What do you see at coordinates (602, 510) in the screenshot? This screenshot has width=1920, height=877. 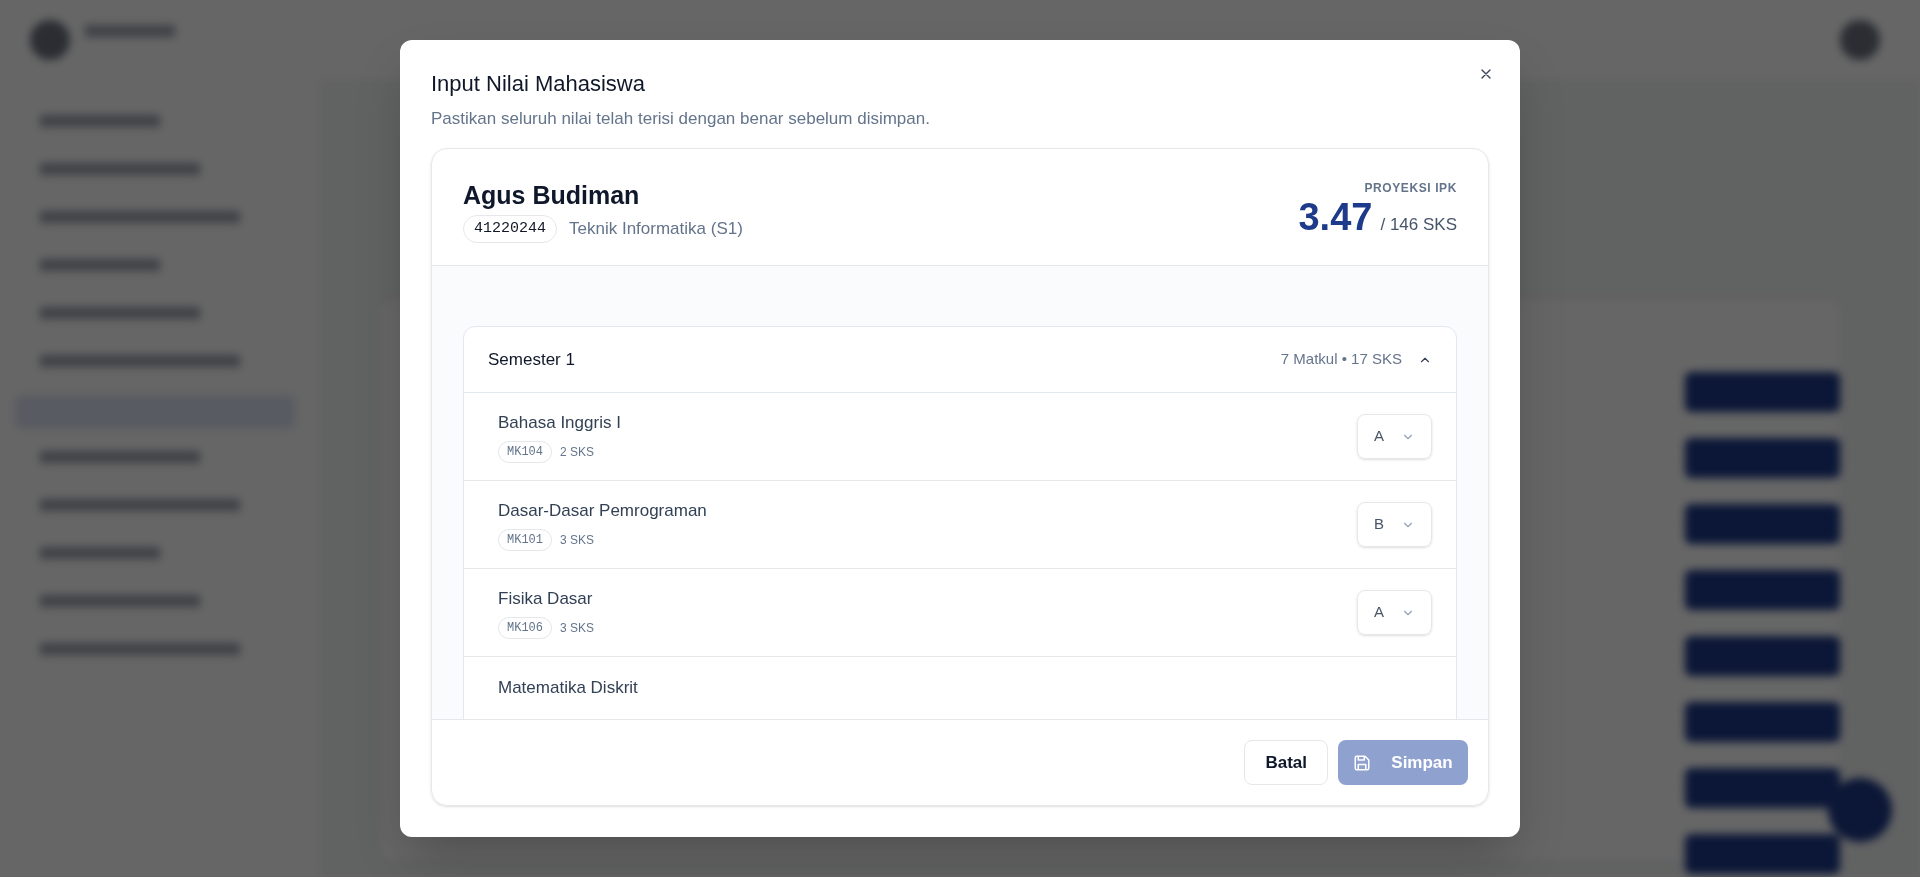 I see `course-name: Dasar-Dasar Pemrograman` at bounding box center [602, 510].